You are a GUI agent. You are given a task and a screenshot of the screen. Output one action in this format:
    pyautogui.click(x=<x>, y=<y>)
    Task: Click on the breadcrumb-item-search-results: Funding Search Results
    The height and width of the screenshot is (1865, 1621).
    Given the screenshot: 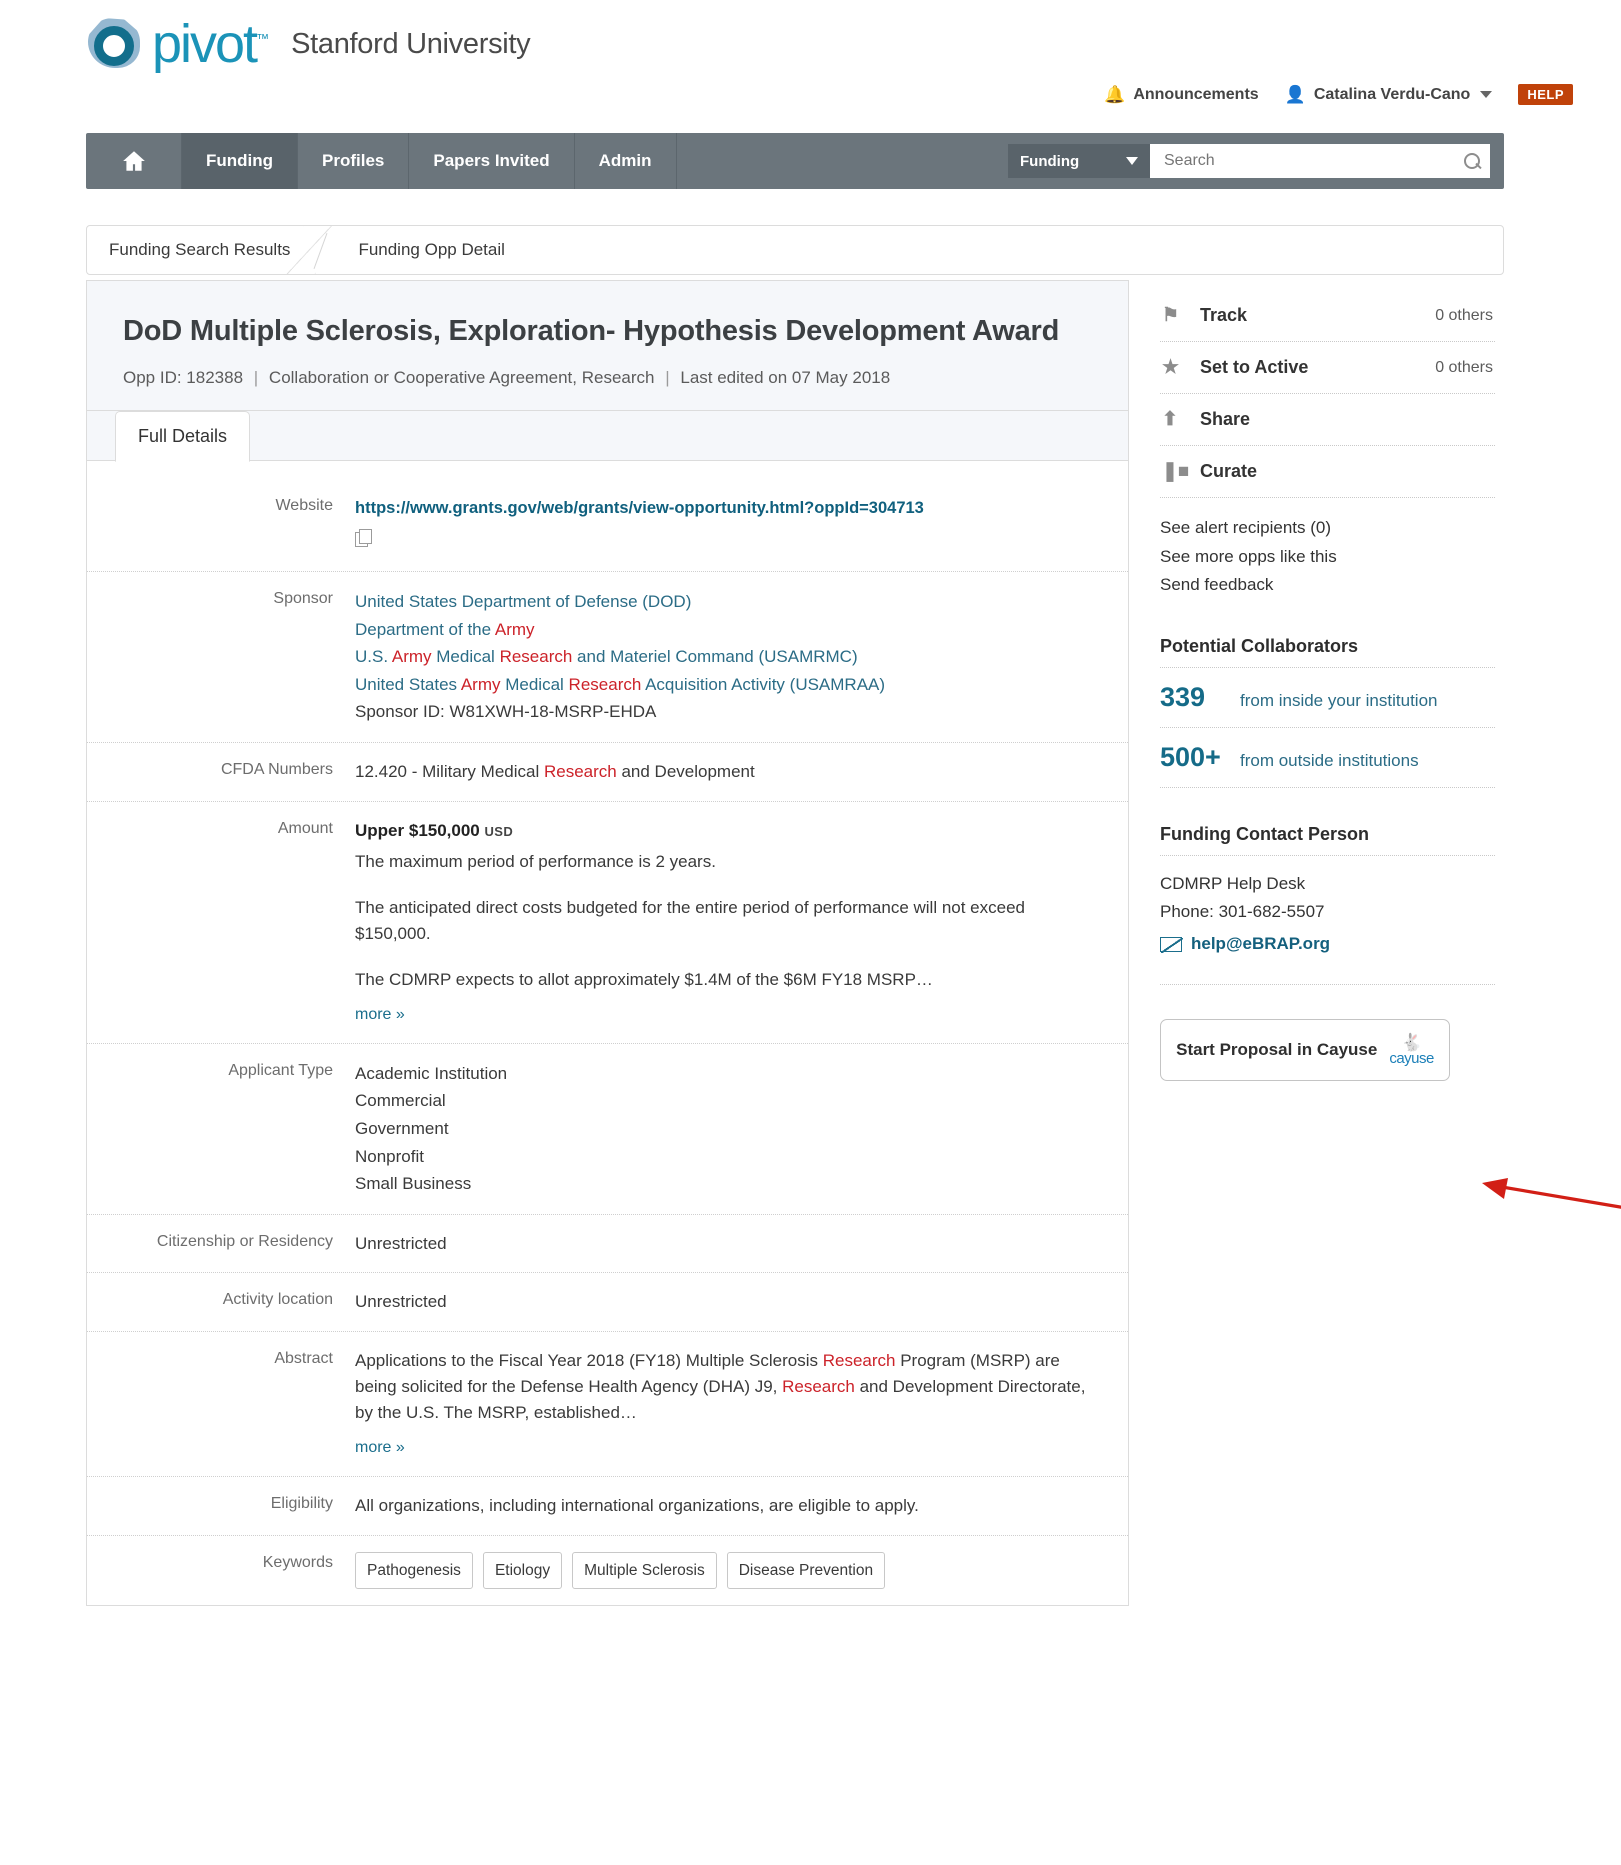 What is the action you would take?
    pyautogui.click(x=198, y=250)
    